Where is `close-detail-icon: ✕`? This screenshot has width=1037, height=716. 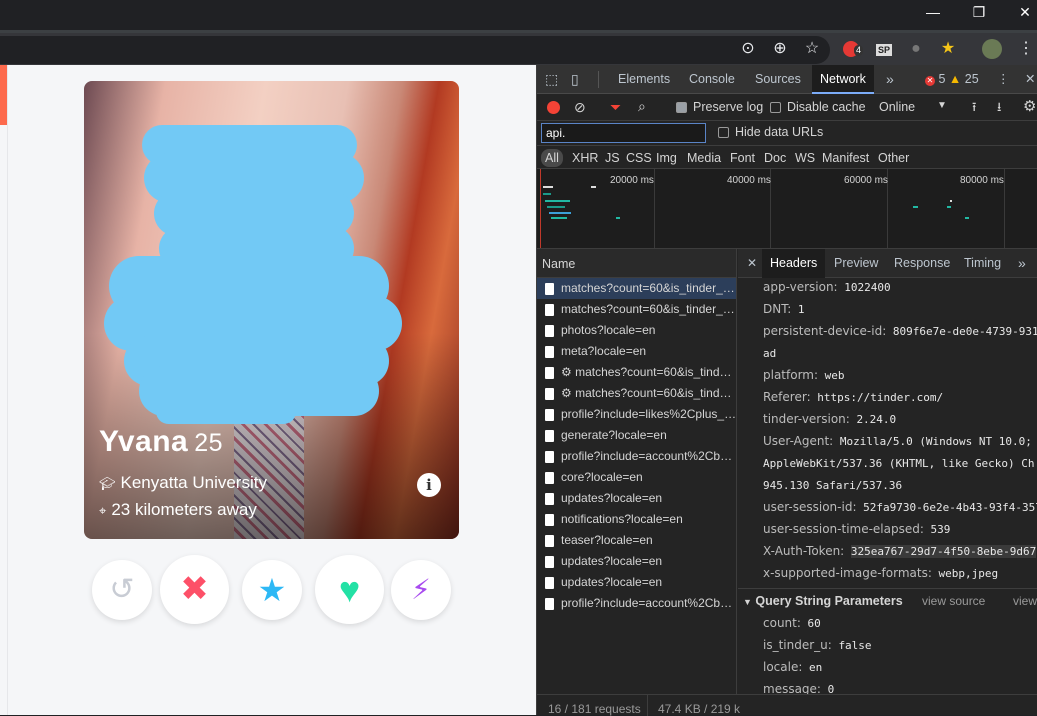
close-detail-icon: ✕ is located at coordinates (752, 263).